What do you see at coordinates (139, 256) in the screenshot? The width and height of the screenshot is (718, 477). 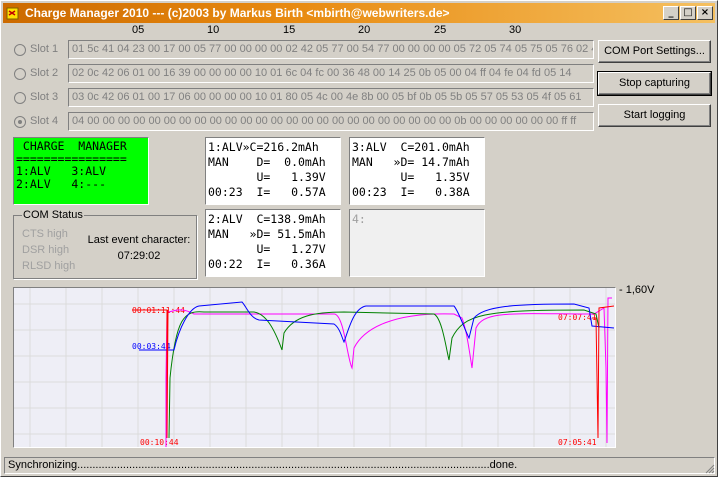 I see `last-event-value: 07:29:02` at bounding box center [139, 256].